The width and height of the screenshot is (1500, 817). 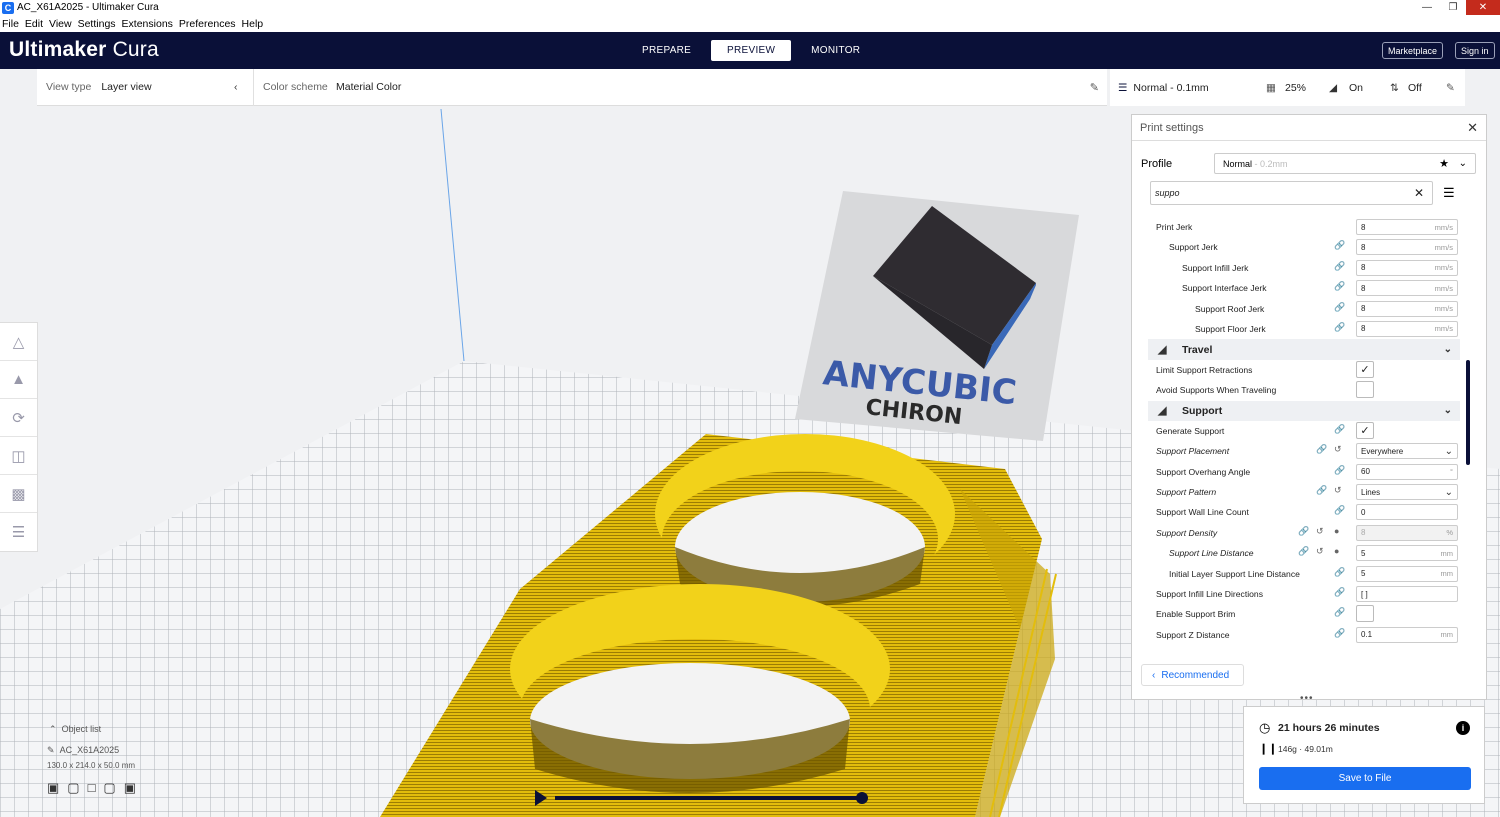 I want to click on menu-file: File, so click(x=10, y=24).